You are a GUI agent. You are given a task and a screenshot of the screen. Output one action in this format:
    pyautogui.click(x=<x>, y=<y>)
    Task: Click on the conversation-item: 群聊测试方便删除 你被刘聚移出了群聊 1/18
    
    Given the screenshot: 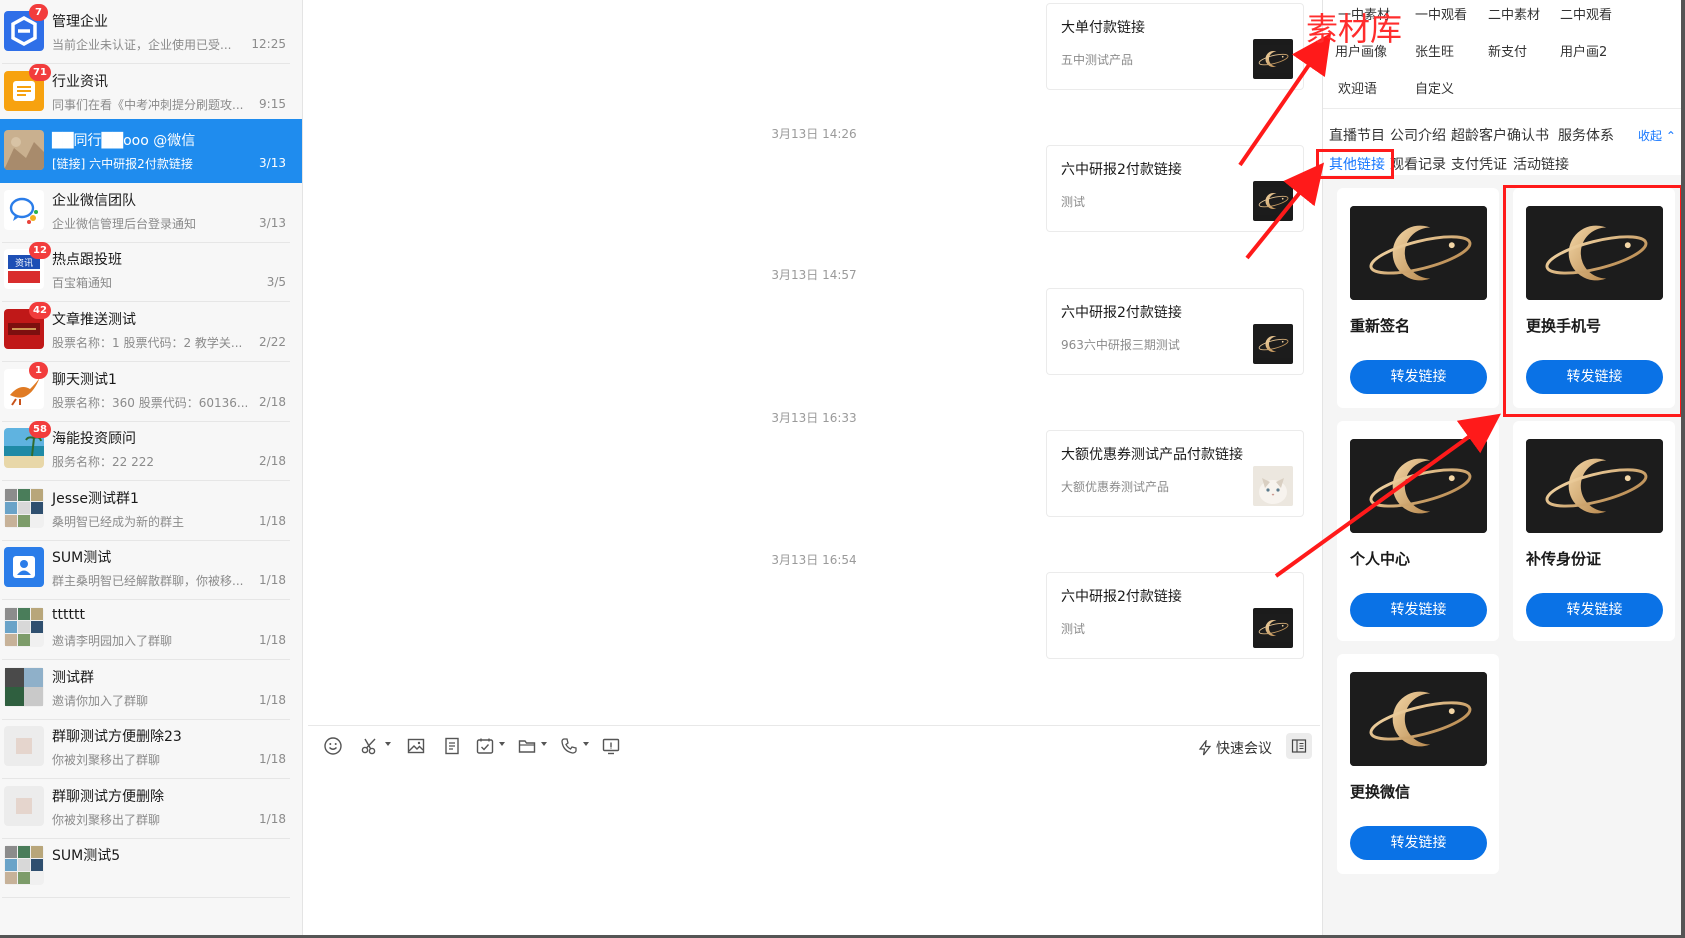 What is the action you would take?
    pyautogui.click(x=151, y=807)
    